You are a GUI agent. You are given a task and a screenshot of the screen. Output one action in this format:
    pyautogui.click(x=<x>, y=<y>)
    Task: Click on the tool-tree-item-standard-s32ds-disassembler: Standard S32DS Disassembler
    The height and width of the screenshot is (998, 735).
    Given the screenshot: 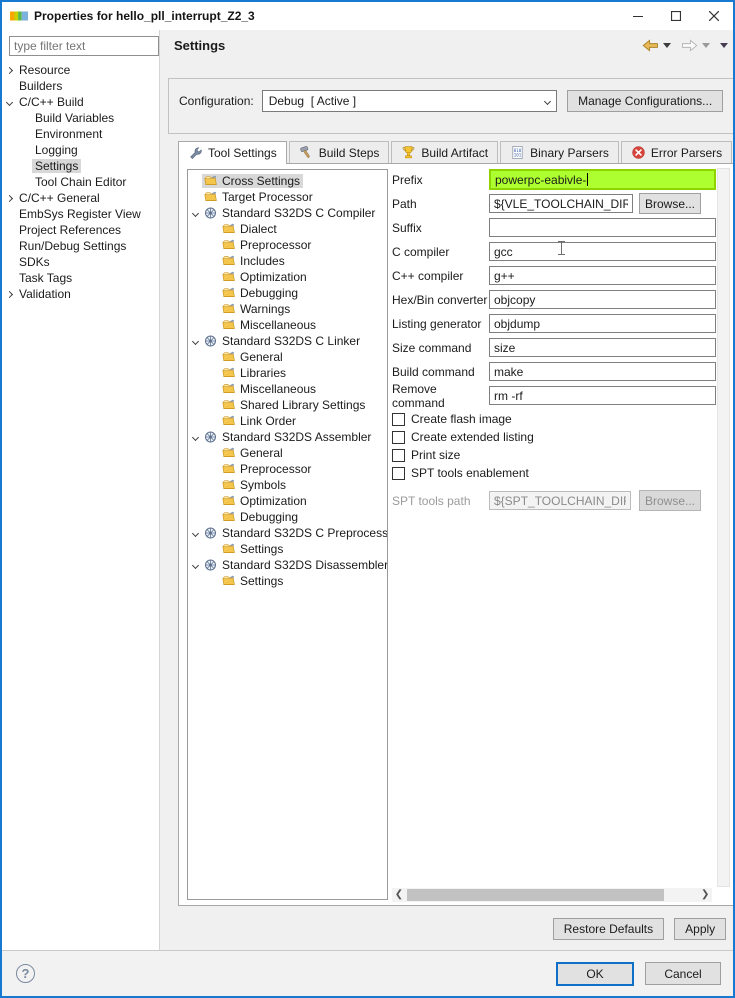 What is the action you would take?
    pyautogui.click(x=287, y=565)
    